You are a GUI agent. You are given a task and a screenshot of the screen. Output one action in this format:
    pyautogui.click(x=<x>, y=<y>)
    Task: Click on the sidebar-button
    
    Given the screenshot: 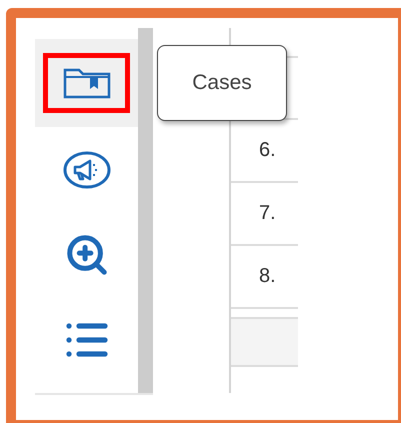 What is the action you would take?
    pyautogui.click(x=86, y=83)
    